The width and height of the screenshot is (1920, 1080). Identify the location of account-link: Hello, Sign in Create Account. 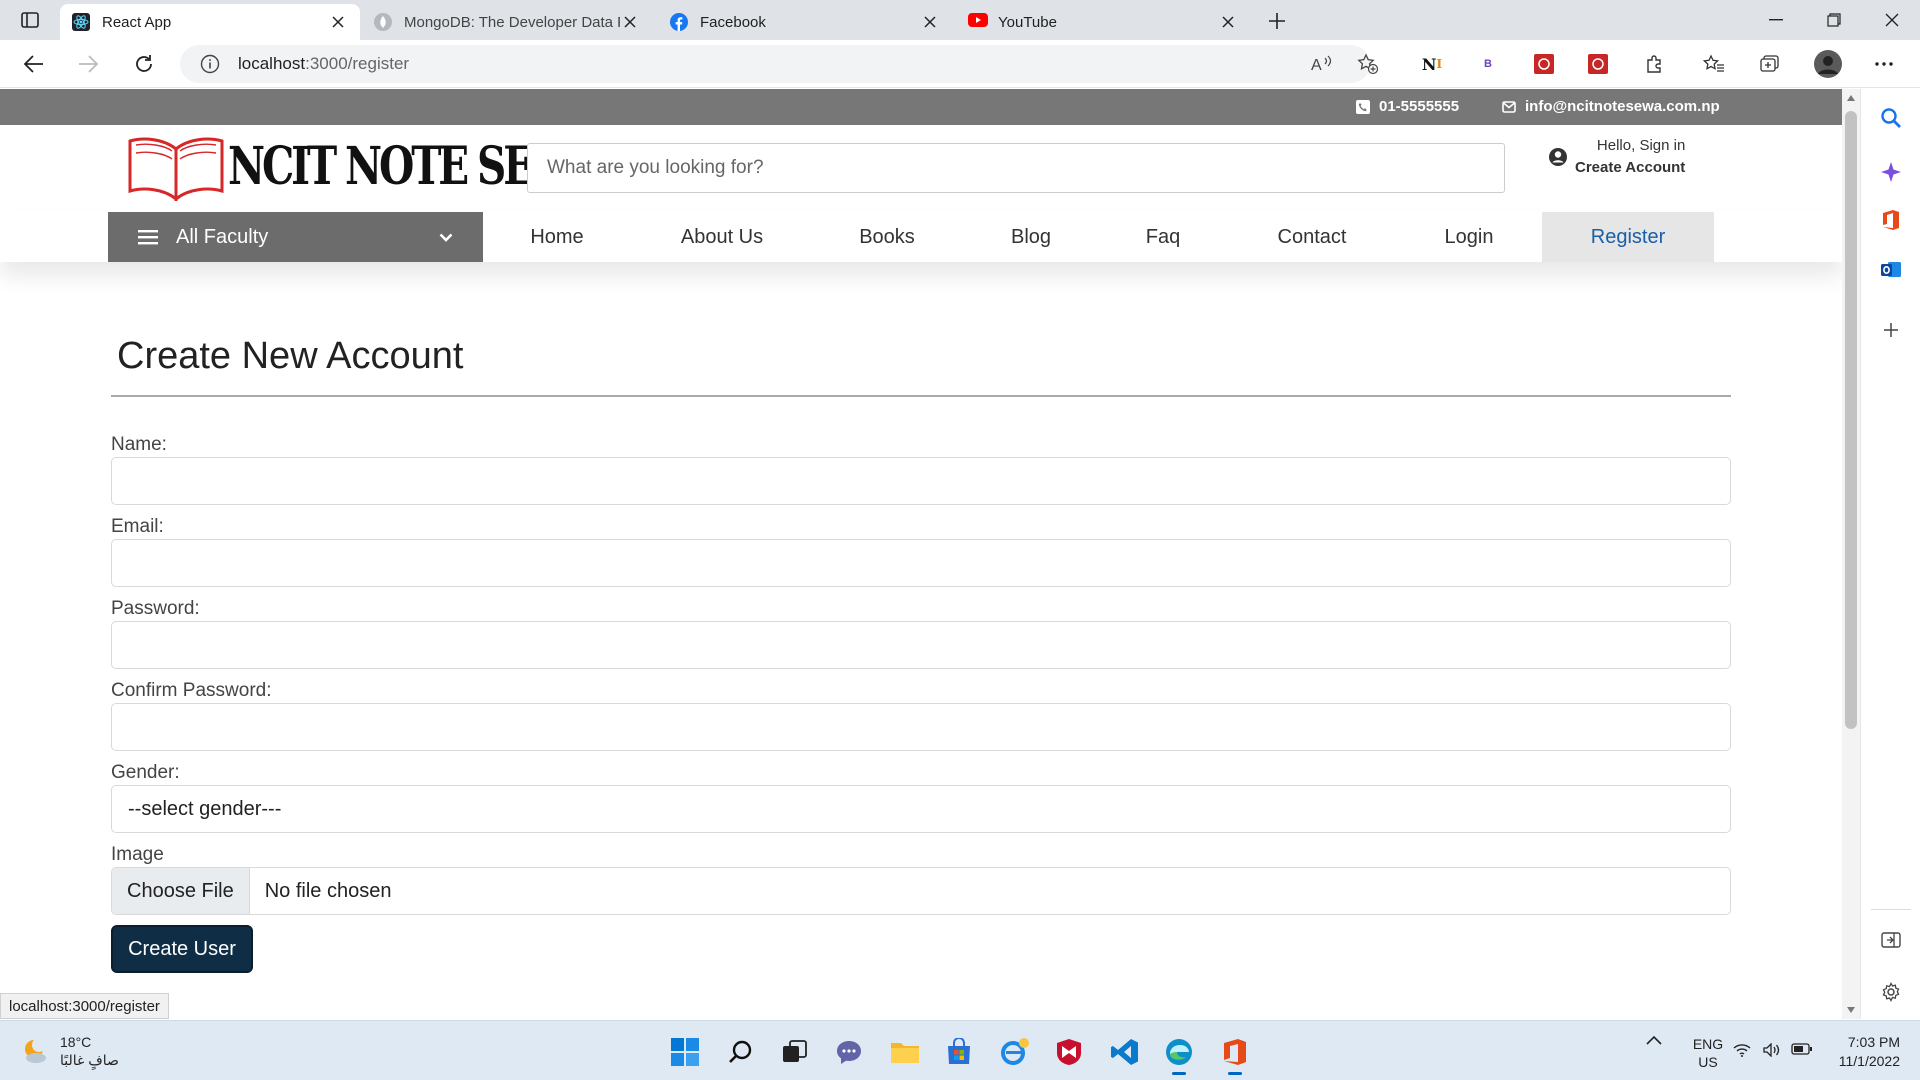
(1616, 157).